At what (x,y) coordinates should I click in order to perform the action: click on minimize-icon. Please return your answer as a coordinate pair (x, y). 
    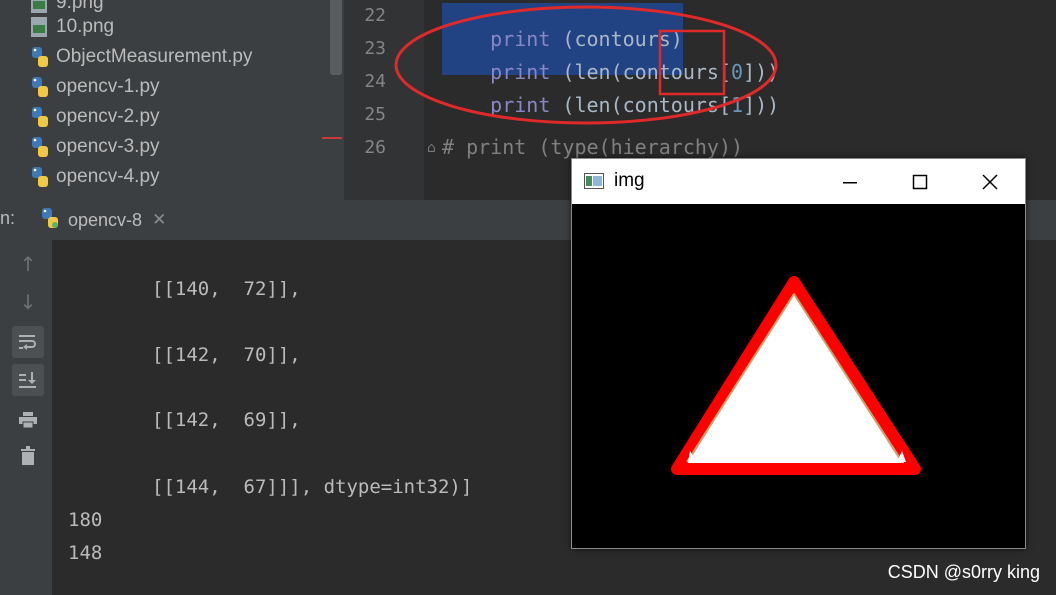
    Looking at the image, I should click on (850, 182).